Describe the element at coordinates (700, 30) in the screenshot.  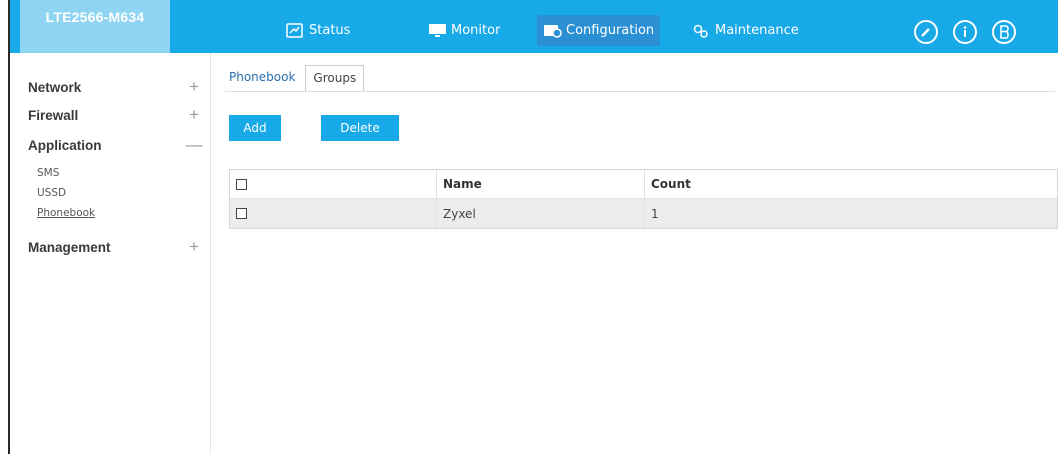
I see `gear-icon` at that location.